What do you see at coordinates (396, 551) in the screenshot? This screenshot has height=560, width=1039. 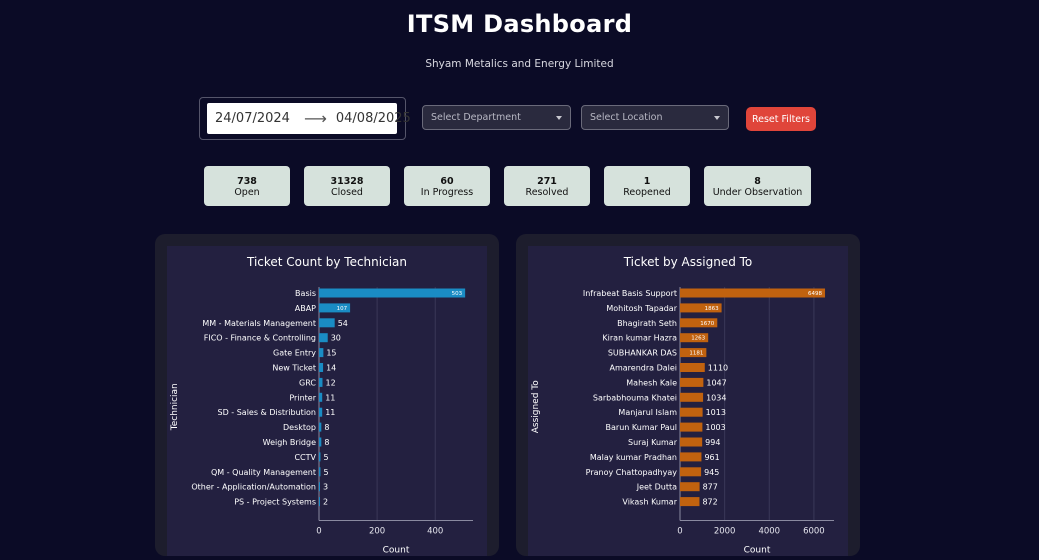 I see `technician-x-axis-title: Count` at bounding box center [396, 551].